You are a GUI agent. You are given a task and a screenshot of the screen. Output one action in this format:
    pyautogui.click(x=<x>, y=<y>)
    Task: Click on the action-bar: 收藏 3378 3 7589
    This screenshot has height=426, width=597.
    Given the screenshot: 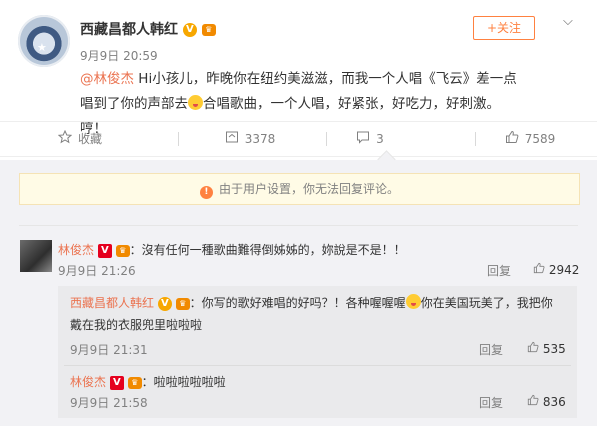 What is the action you would take?
    pyautogui.click(x=298, y=139)
    